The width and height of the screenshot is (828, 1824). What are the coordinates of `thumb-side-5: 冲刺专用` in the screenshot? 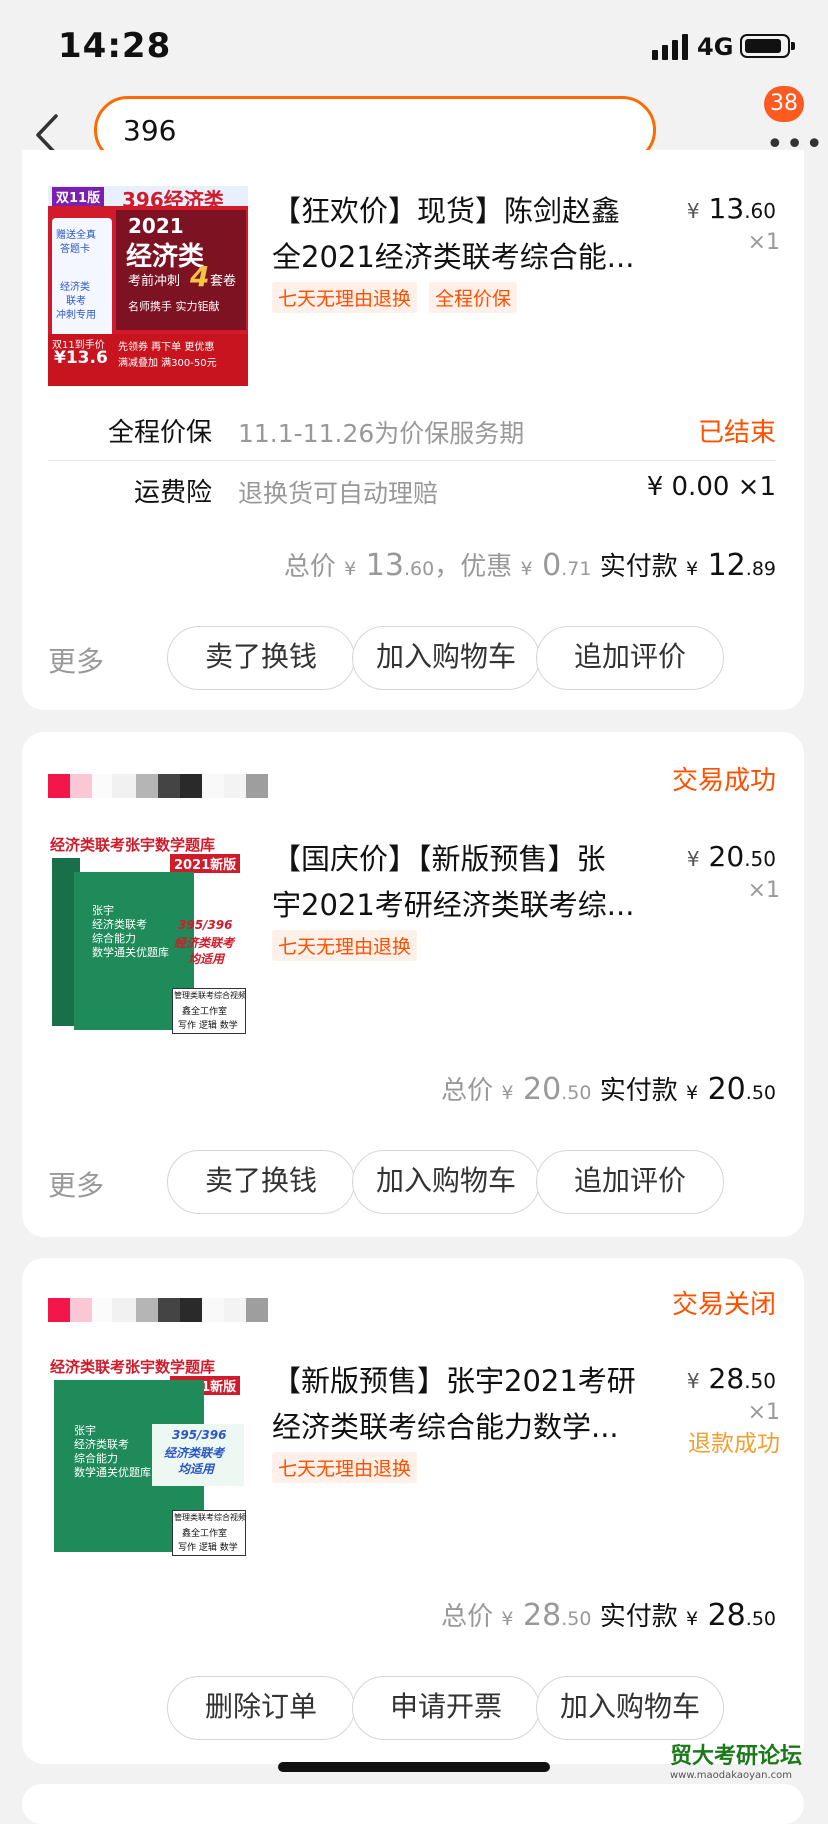 It's located at (76, 315).